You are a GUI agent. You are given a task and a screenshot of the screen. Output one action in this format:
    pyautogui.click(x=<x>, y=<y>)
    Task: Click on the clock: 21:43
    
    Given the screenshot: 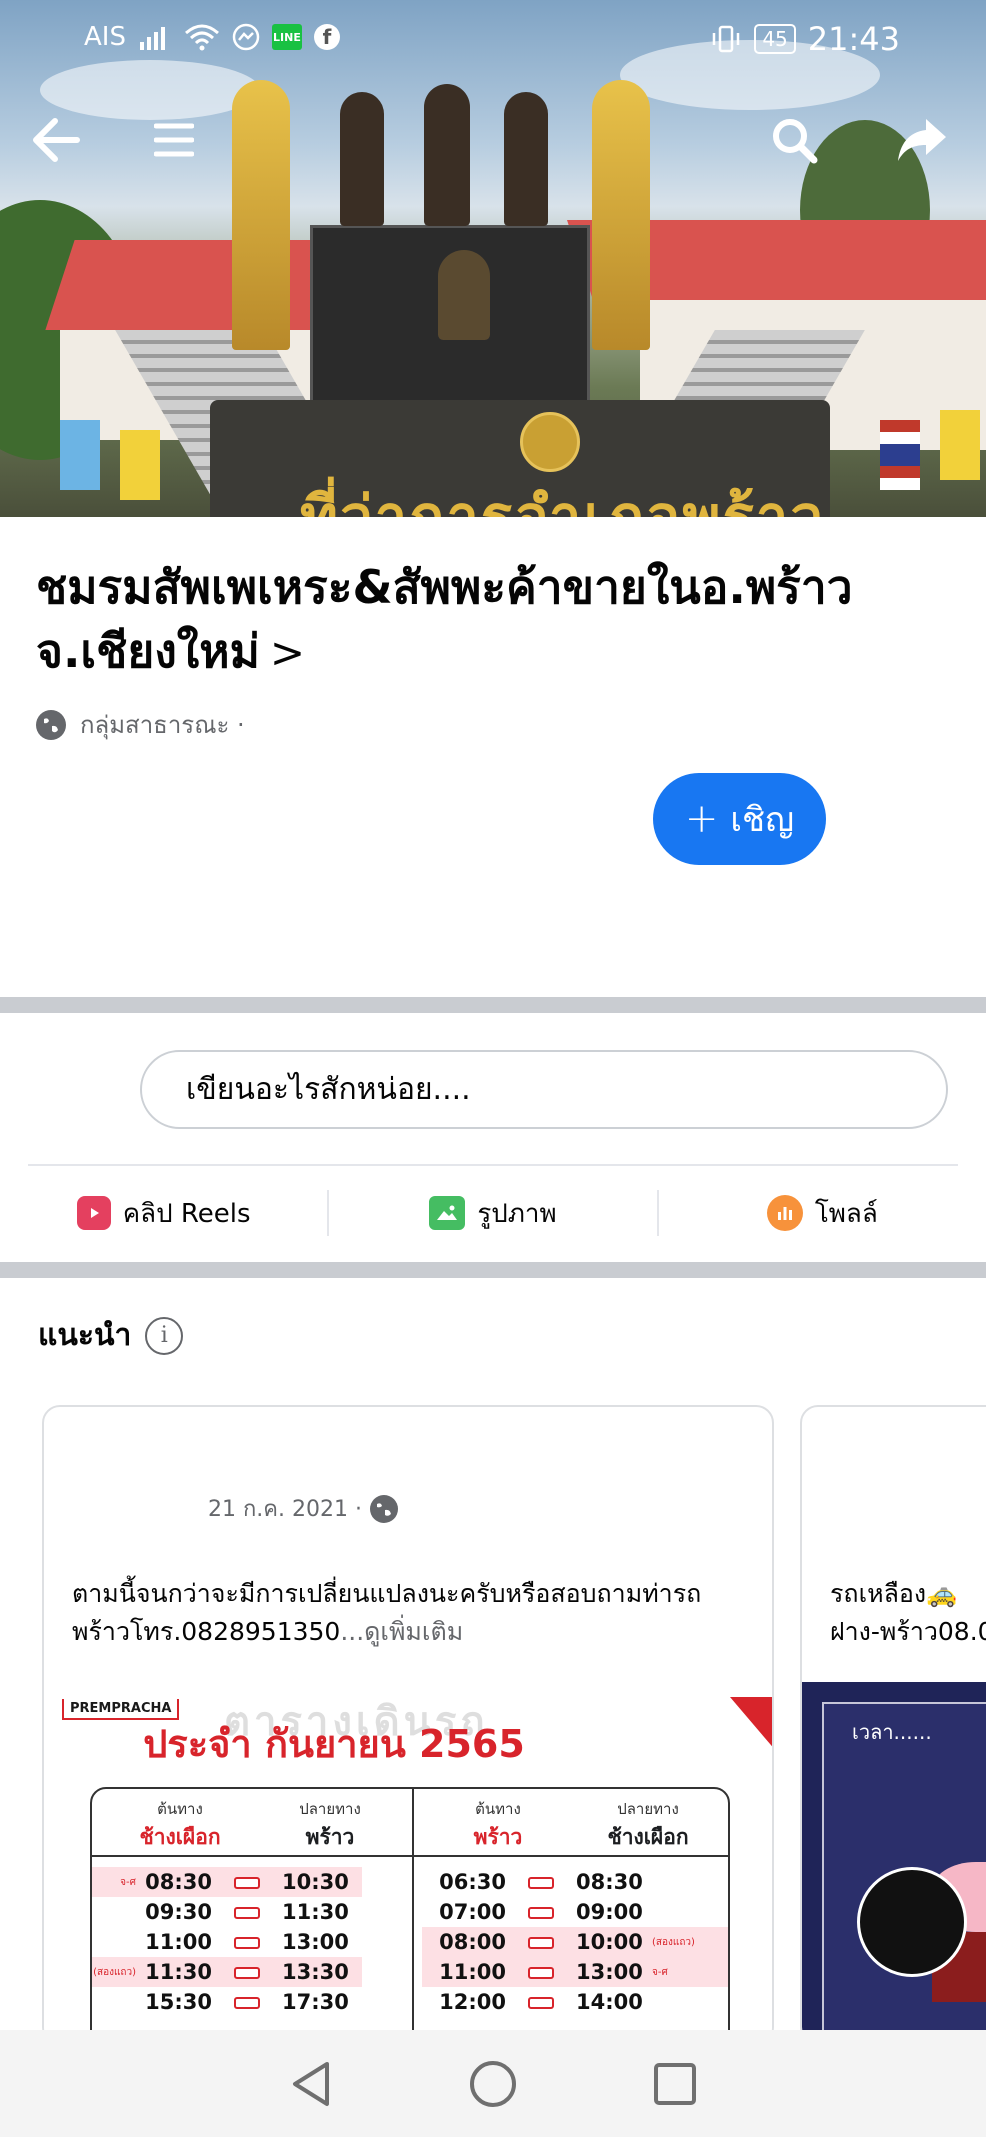 What is the action you would take?
    pyautogui.click(x=853, y=39)
    